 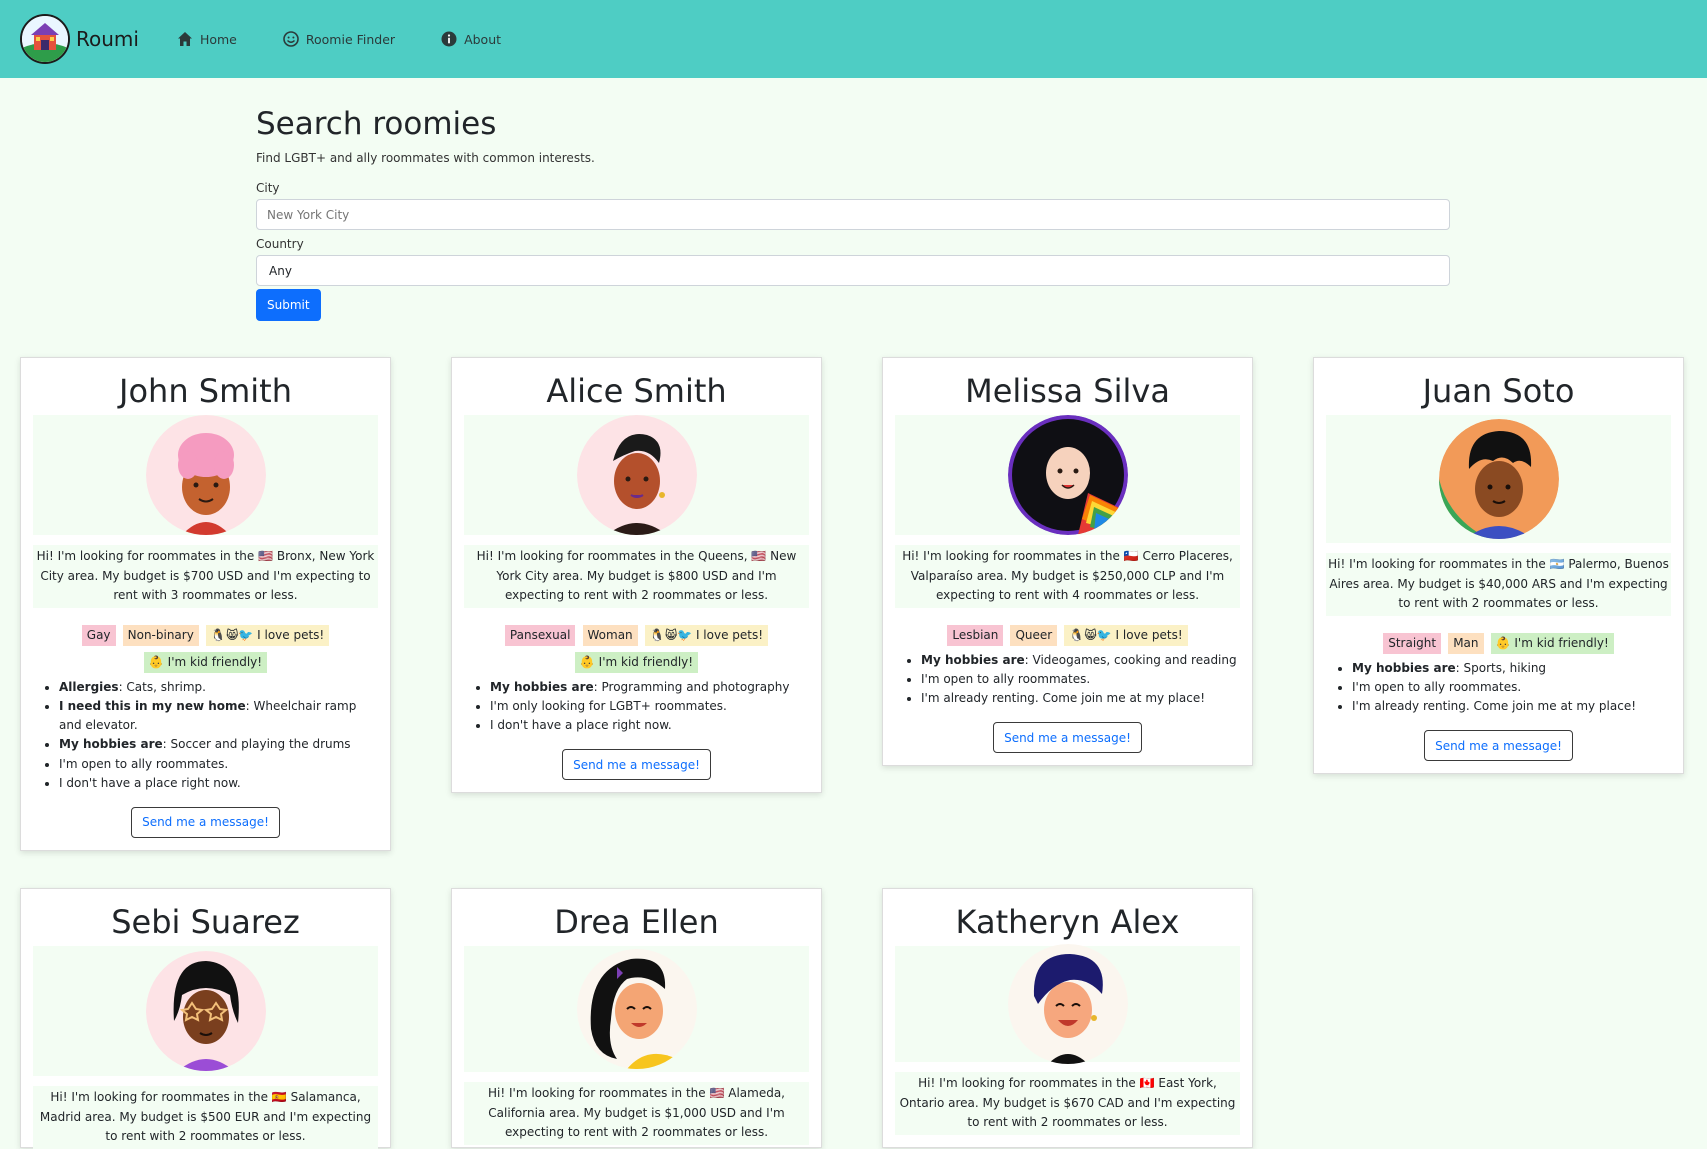 What do you see at coordinates (853, 270) in the screenshot?
I see `country-select: Any` at bounding box center [853, 270].